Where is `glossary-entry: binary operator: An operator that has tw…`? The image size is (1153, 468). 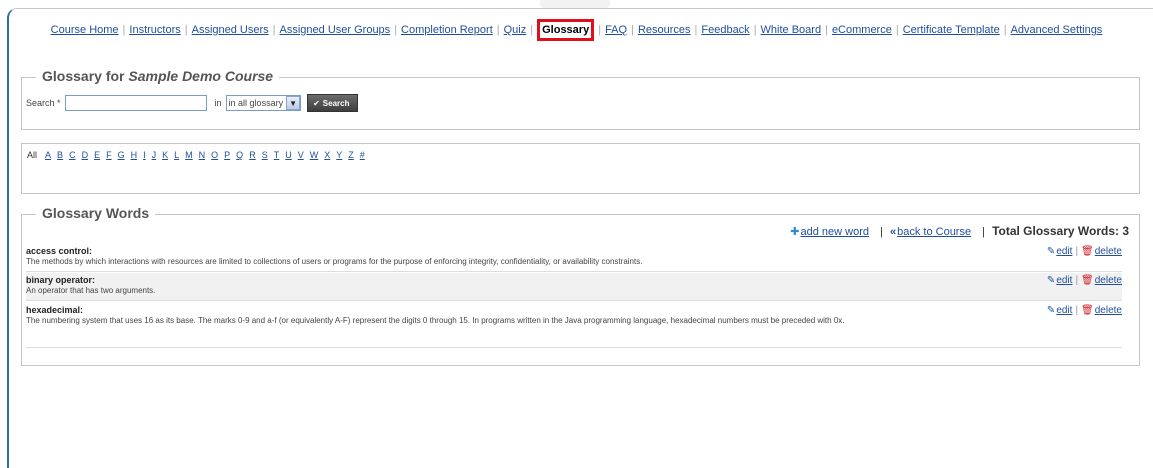
glossary-entry: binary operator: An operator that has tw… is located at coordinates (574, 287).